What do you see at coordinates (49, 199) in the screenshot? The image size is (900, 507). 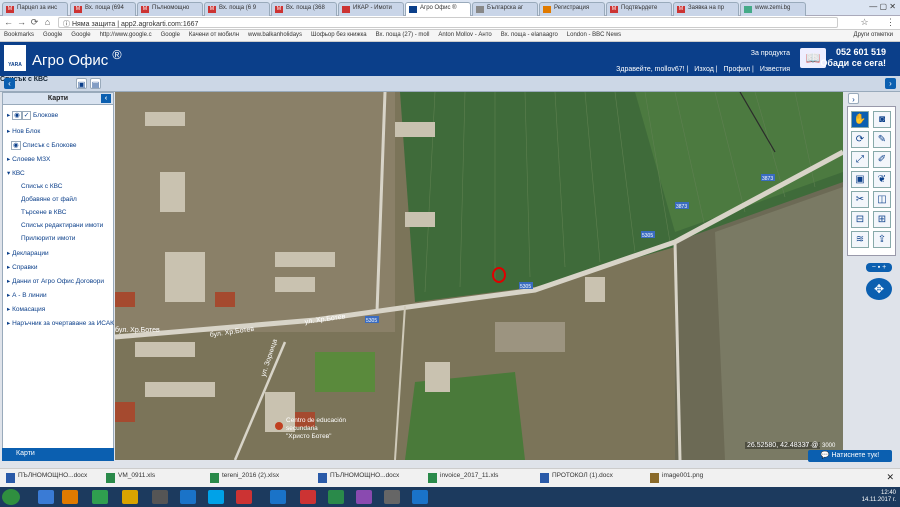 I see `sidebar-item-add-file: Добавяне от файл` at bounding box center [49, 199].